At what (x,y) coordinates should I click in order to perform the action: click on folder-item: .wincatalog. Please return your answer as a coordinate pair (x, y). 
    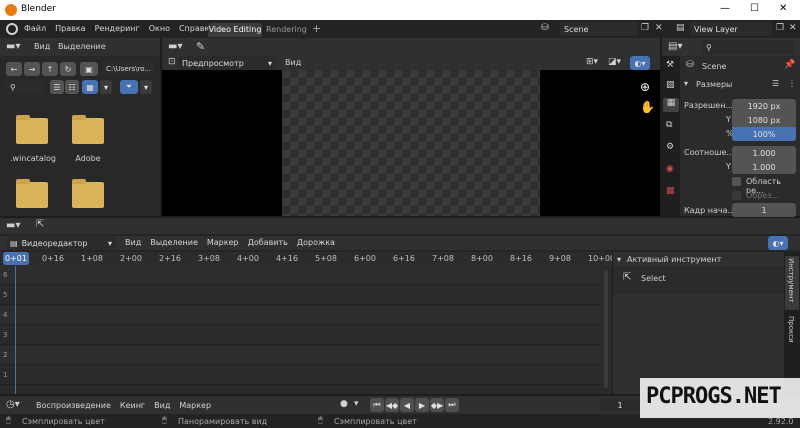
    Looking at the image, I should click on (33, 140).